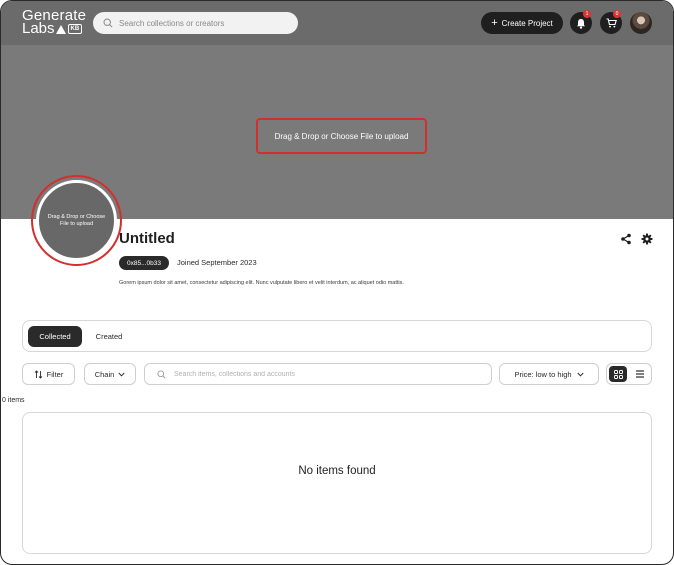 This screenshot has height=565, width=674. I want to click on sort-label: Price: low to high, so click(543, 374).